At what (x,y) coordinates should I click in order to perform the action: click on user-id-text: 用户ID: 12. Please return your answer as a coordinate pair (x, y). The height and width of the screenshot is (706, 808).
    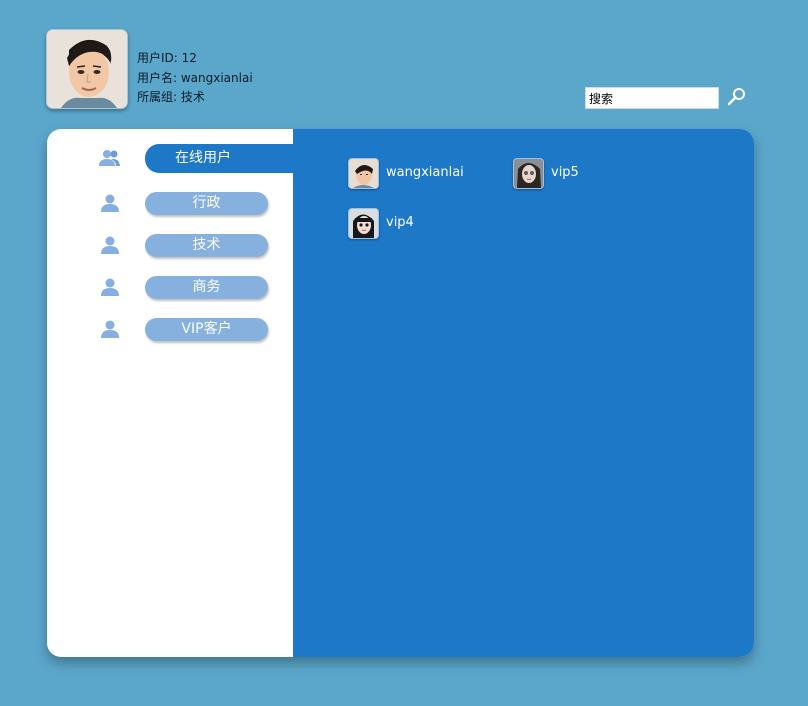
    Looking at the image, I should click on (167, 58).